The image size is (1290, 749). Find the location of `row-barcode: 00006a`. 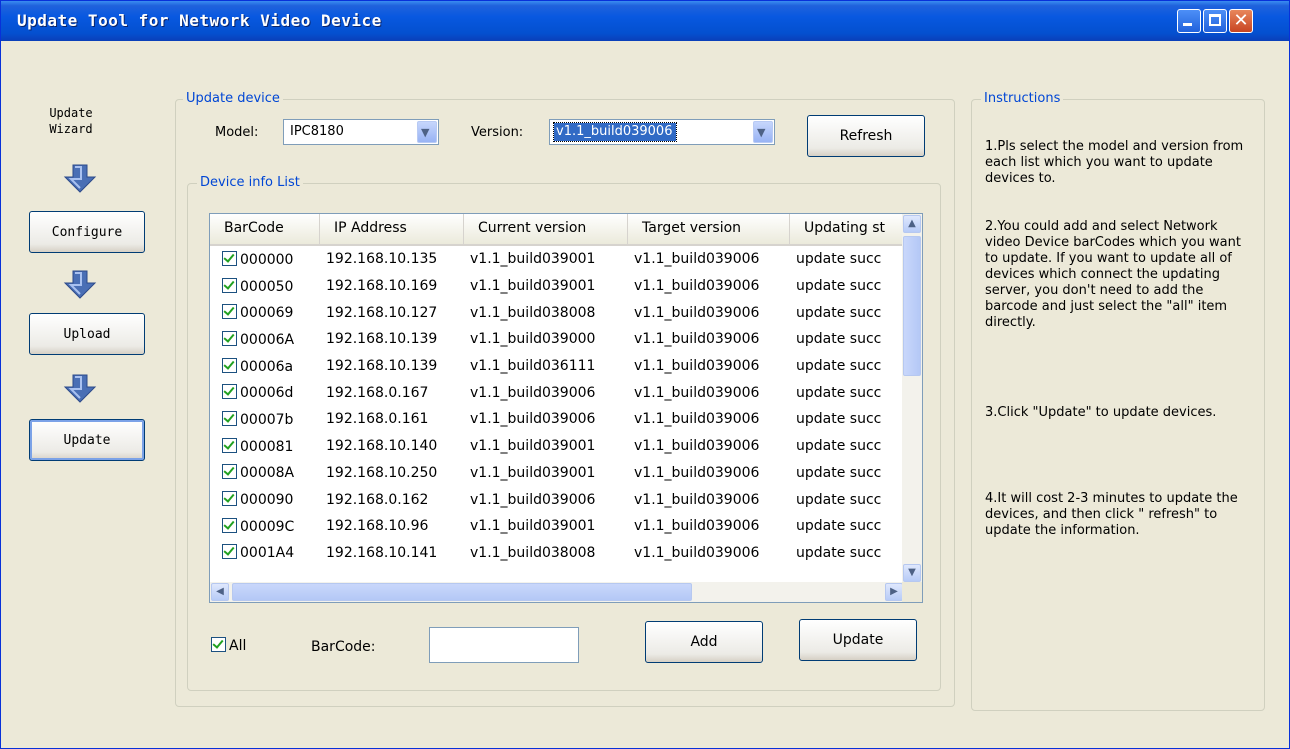

row-barcode: 00006a is located at coordinates (267, 366).